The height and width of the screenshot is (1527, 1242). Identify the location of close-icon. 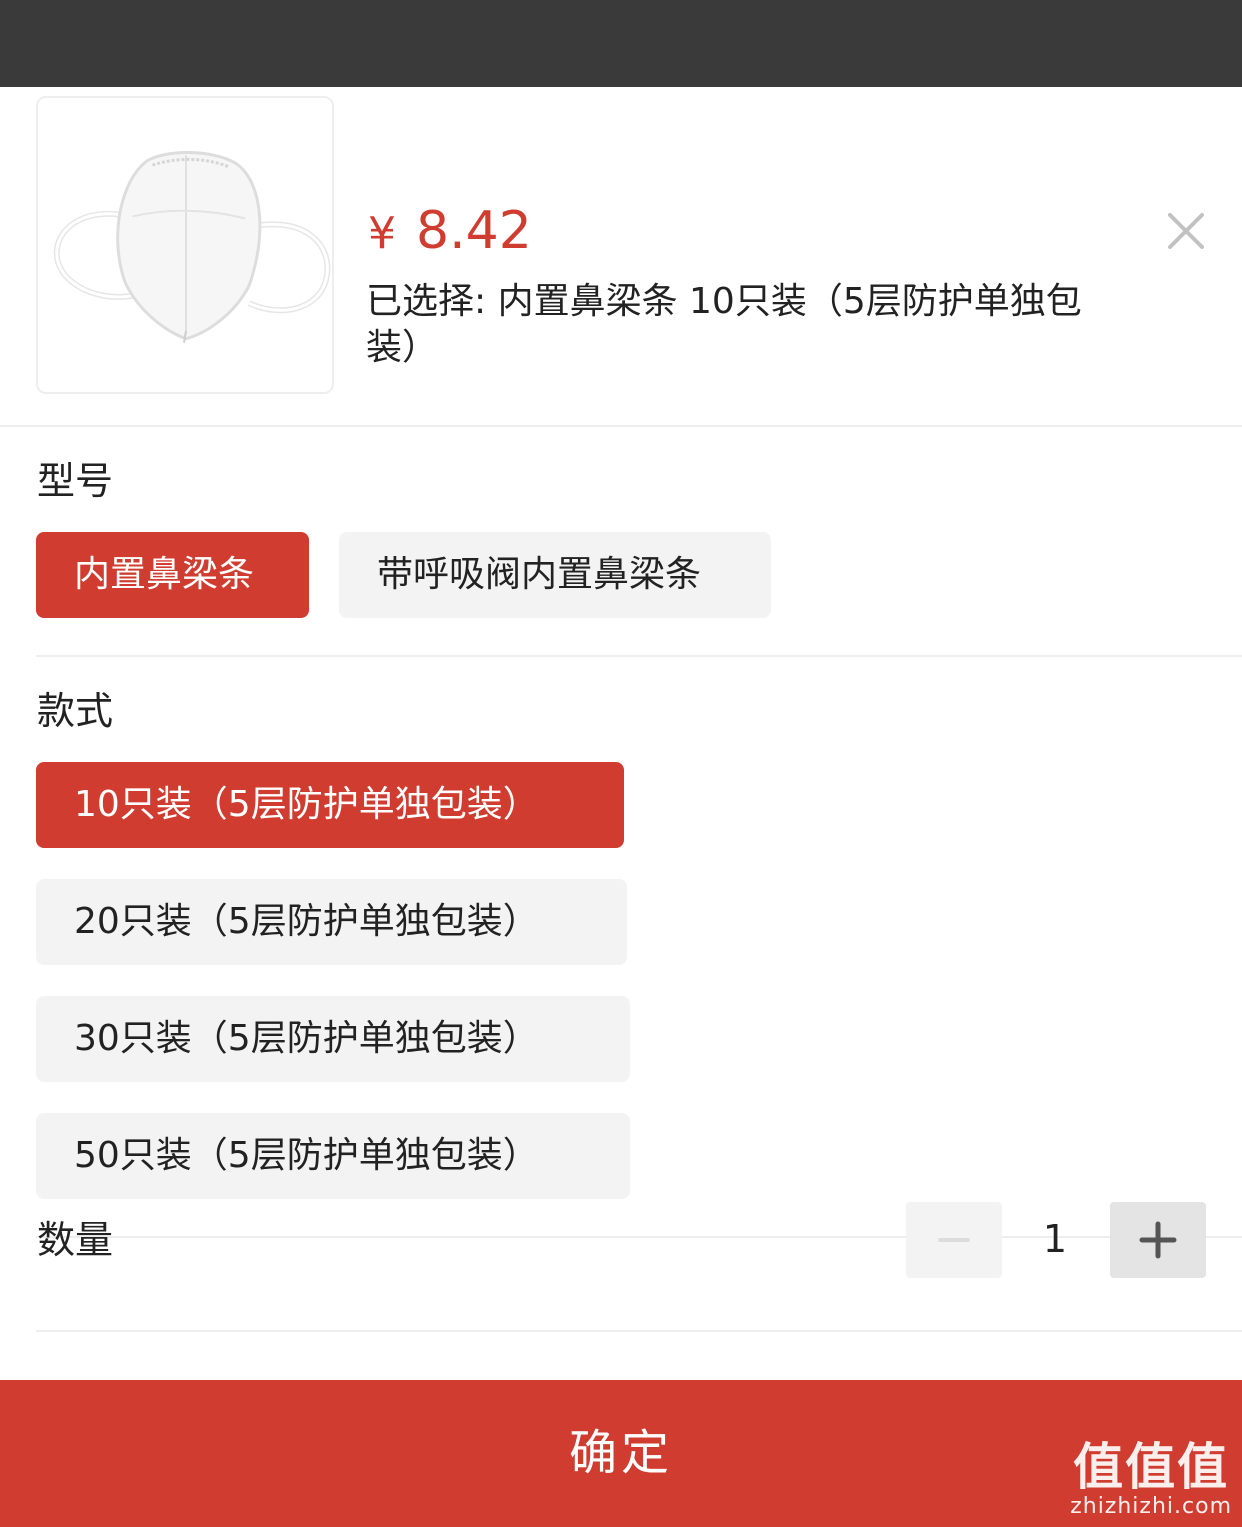
(1186, 231).